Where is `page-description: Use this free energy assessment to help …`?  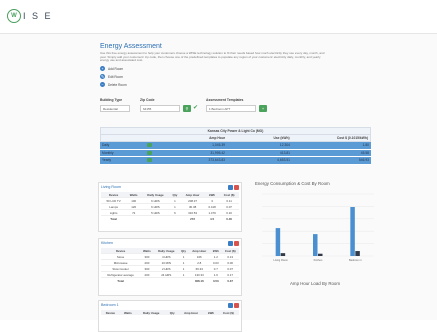
page-description: Use this free energy assessment to help … is located at coordinates (212, 57).